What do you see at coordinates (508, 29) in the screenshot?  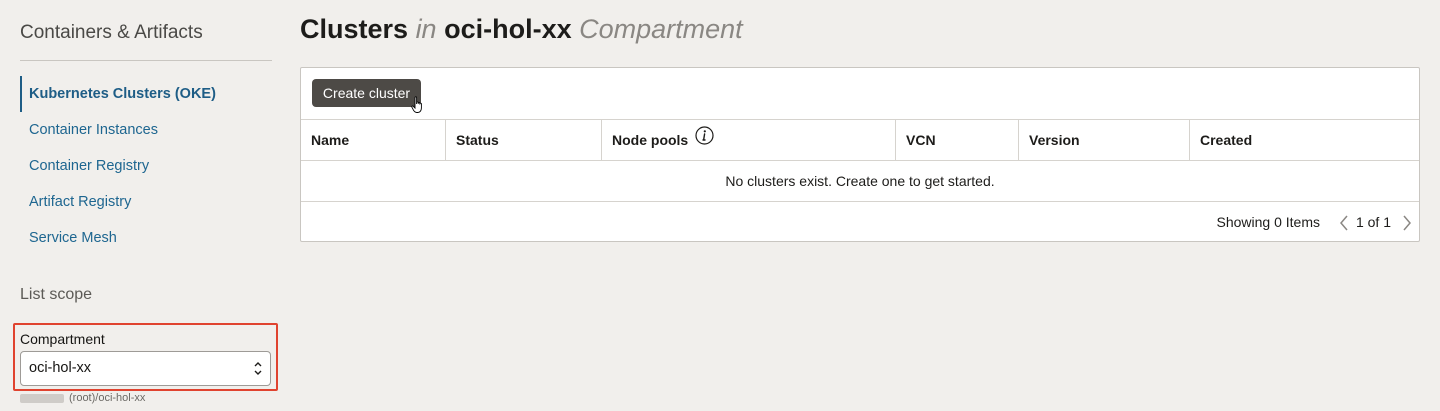 I see `page-title-compartment-name: oci-hol-xx` at bounding box center [508, 29].